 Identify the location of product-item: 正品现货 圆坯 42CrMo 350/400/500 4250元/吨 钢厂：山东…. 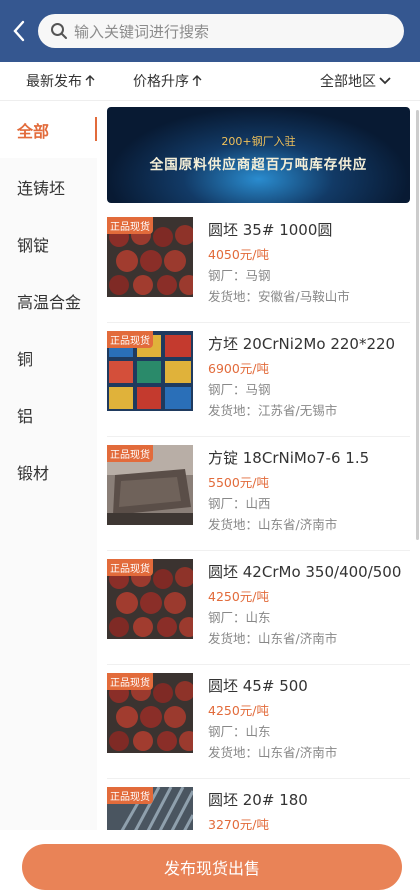
(258, 608).